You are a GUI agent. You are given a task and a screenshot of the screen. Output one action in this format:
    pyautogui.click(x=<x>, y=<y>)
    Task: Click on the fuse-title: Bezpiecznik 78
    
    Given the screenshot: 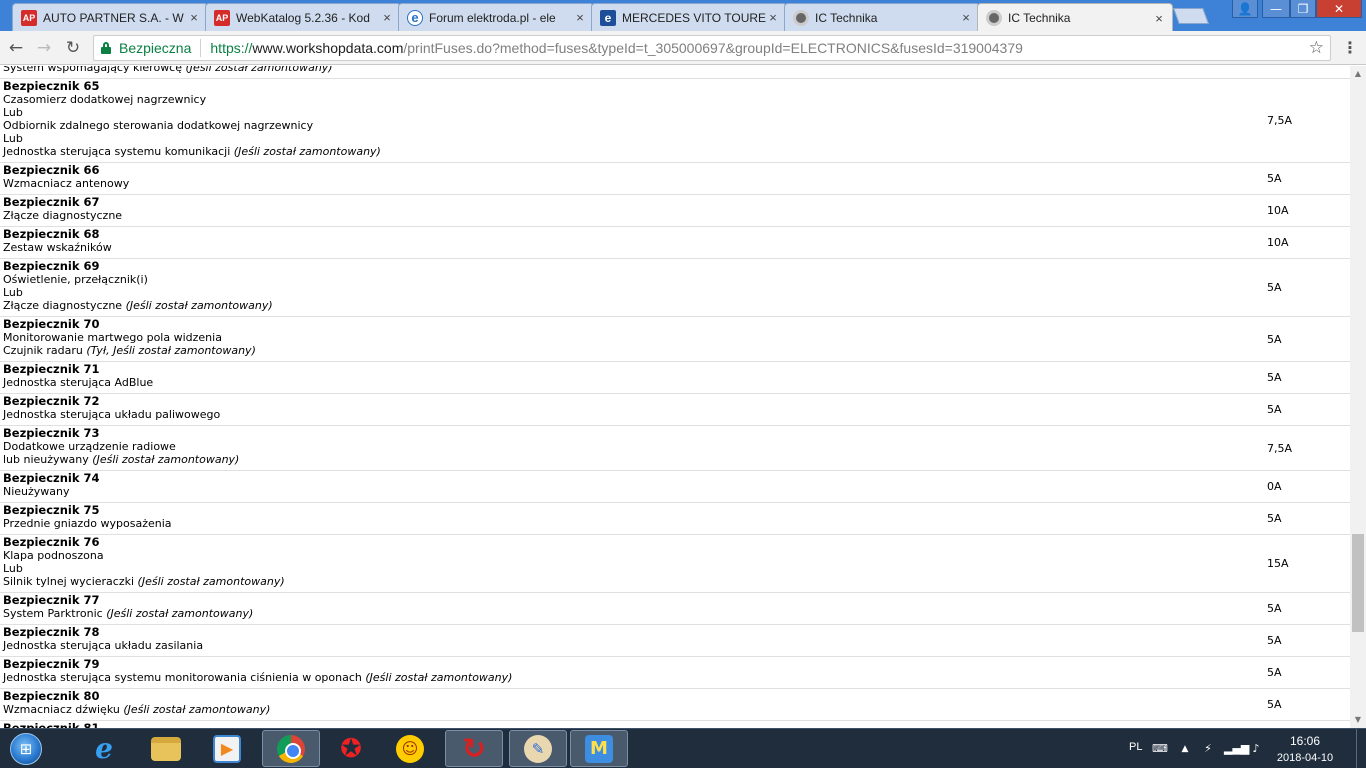 What is the action you would take?
    pyautogui.click(x=51, y=632)
    